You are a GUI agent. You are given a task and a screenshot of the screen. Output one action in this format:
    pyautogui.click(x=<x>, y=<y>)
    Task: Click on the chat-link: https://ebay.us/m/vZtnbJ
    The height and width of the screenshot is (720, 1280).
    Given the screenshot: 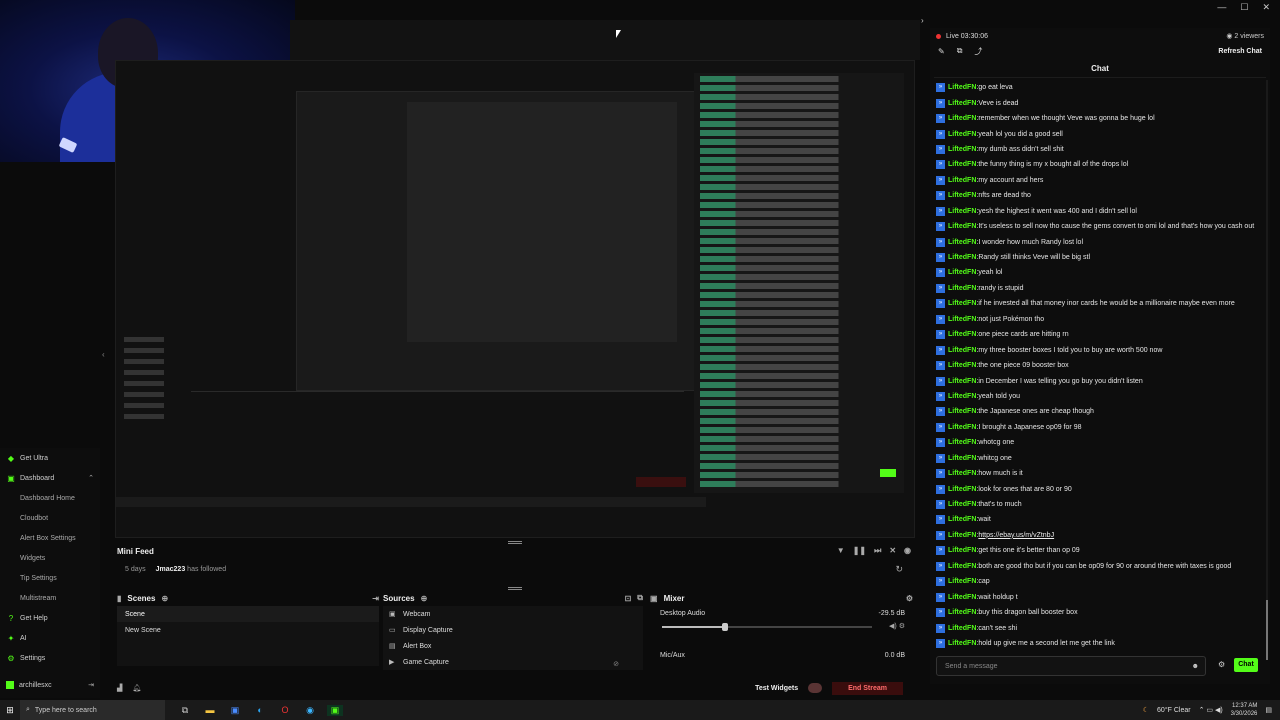 What is the action you would take?
    pyautogui.click(x=1016, y=535)
    